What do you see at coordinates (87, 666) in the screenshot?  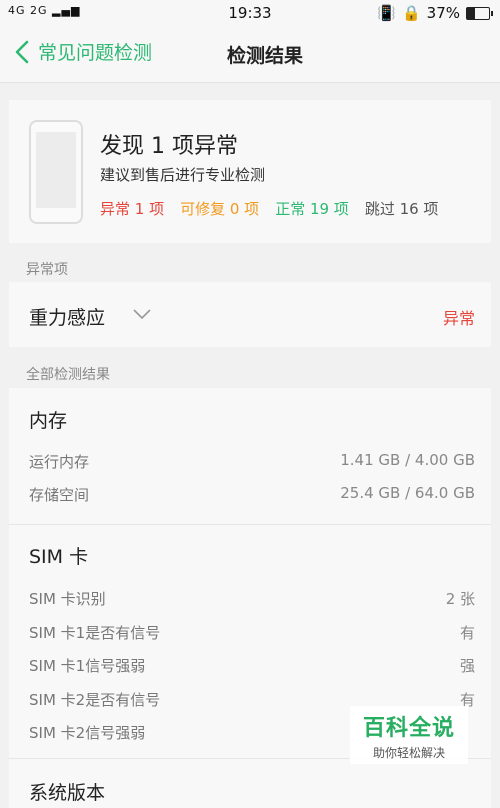 I see `sim1-strength-label: SIM 卡1信号强弱` at bounding box center [87, 666].